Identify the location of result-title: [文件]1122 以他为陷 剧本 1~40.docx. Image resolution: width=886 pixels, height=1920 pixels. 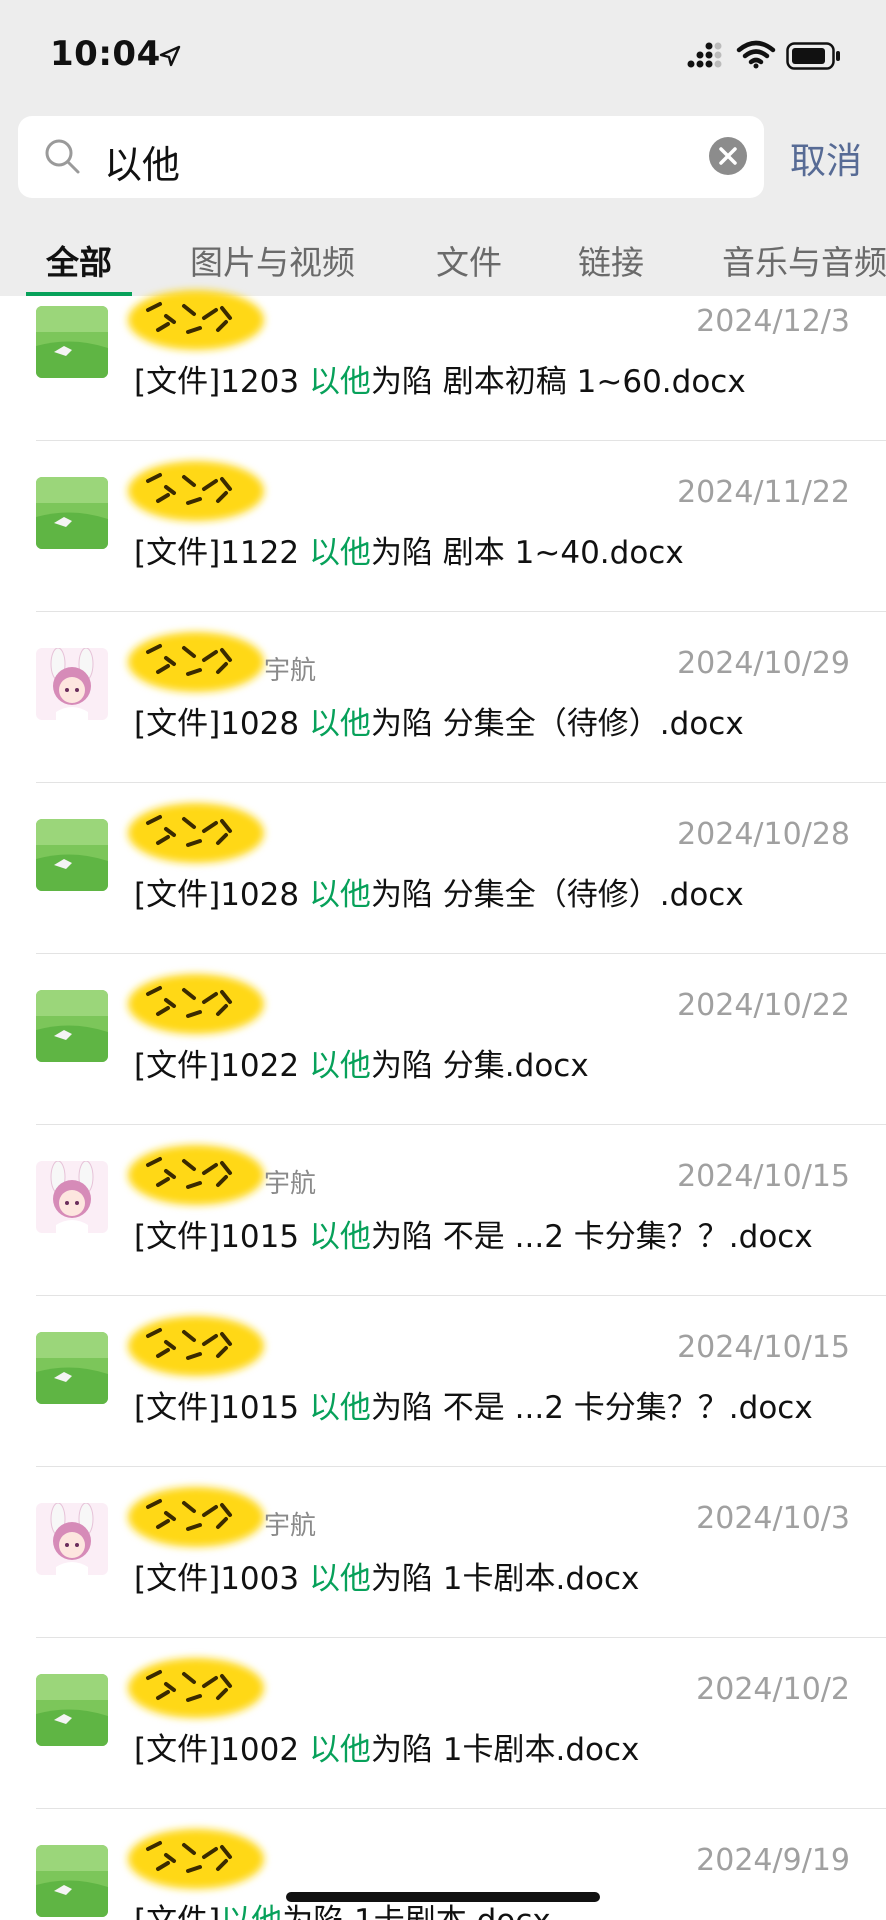
(409, 549).